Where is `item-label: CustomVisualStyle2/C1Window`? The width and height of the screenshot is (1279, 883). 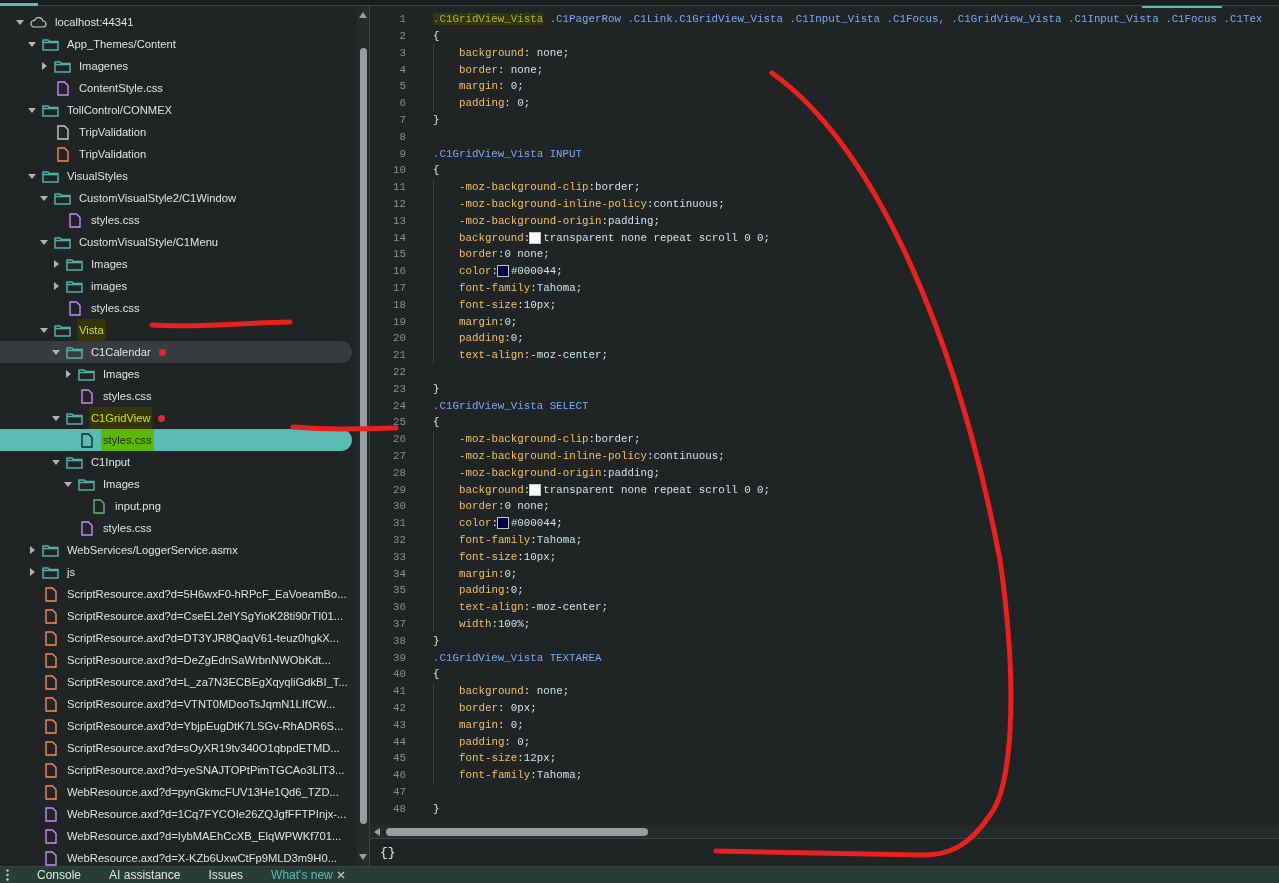
item-label: CustomVisualStyle2/C1Window is located at coordinates (158, 198).